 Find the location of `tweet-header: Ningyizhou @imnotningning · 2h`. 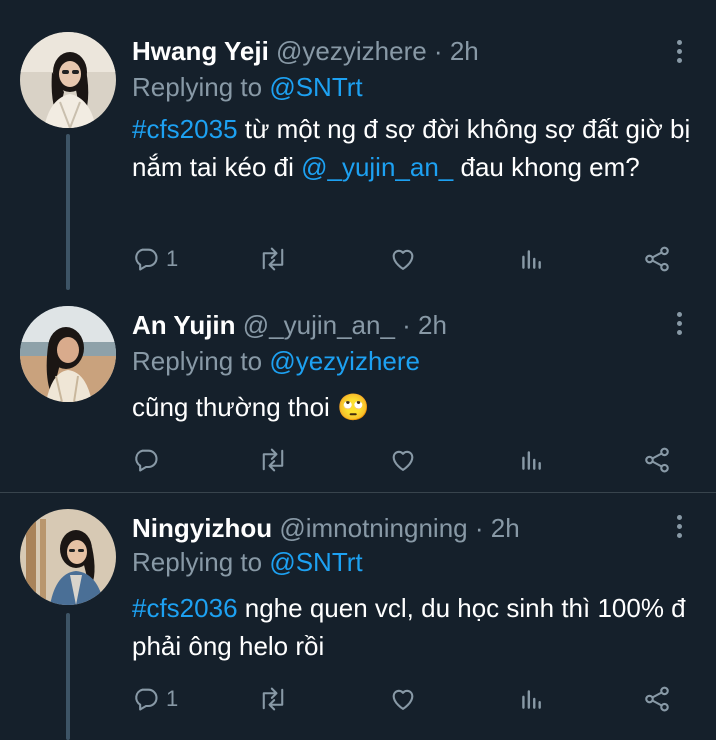

tweet-header: Ningyizhou @imnotningning · 2h is located at coordinates (326, 528).